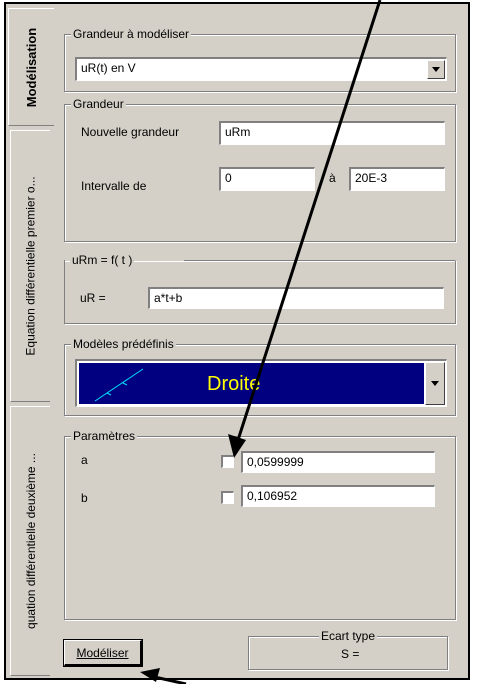 The width and height of the screenshot is (477, 684). Describe the element at coordinates (84, 460) in the screenshot. I see `param-a-label: a` at that location.